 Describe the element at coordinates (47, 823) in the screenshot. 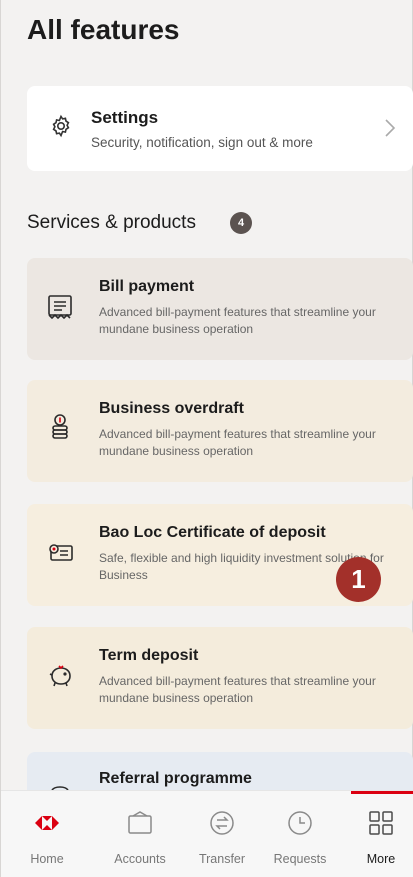

I see `hexagon-logo-icon` at that location.